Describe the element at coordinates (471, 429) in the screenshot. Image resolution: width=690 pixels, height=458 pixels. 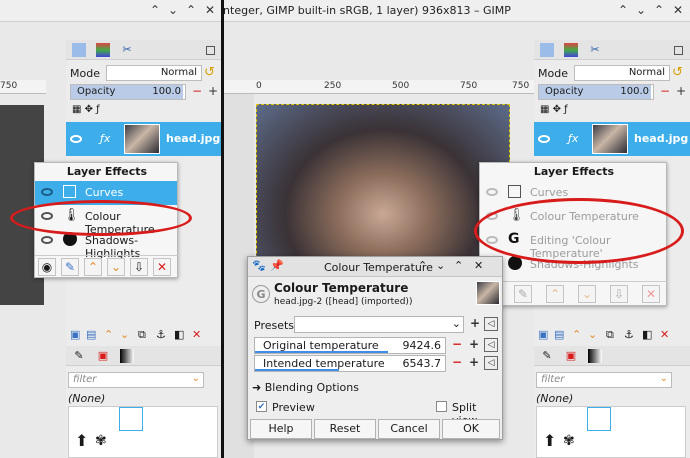
I see `ok-button: OK` at that location.